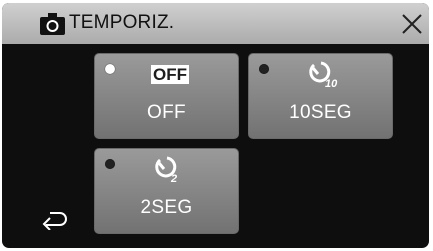  Describe the element at coordinates (55, 219) in the screenshot. I see `return-icon` at that location.